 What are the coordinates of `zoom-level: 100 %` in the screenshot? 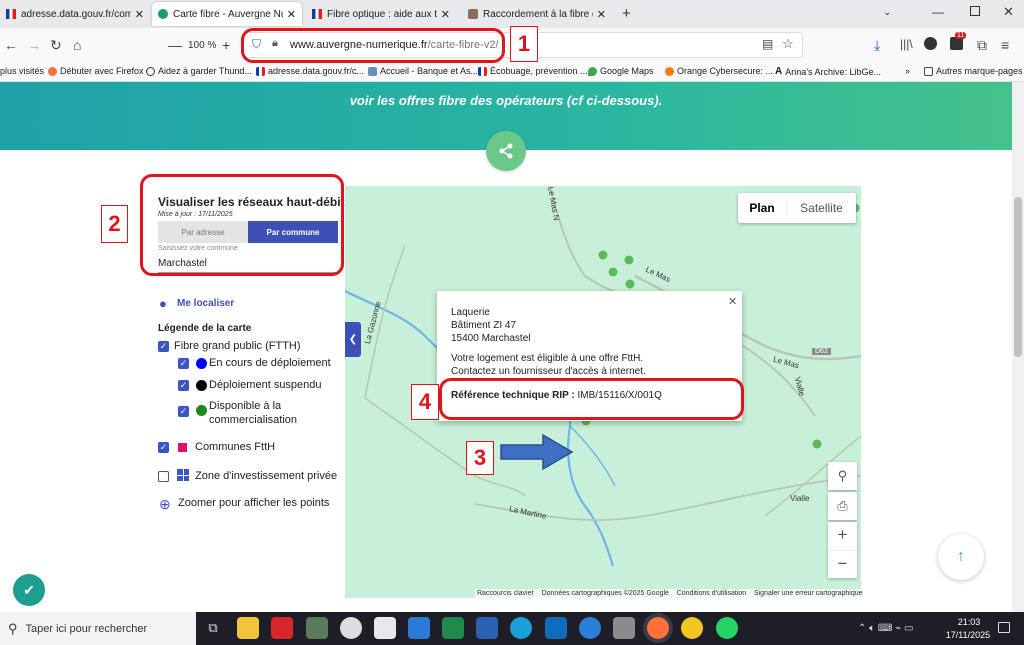 It's located at (202, 45).